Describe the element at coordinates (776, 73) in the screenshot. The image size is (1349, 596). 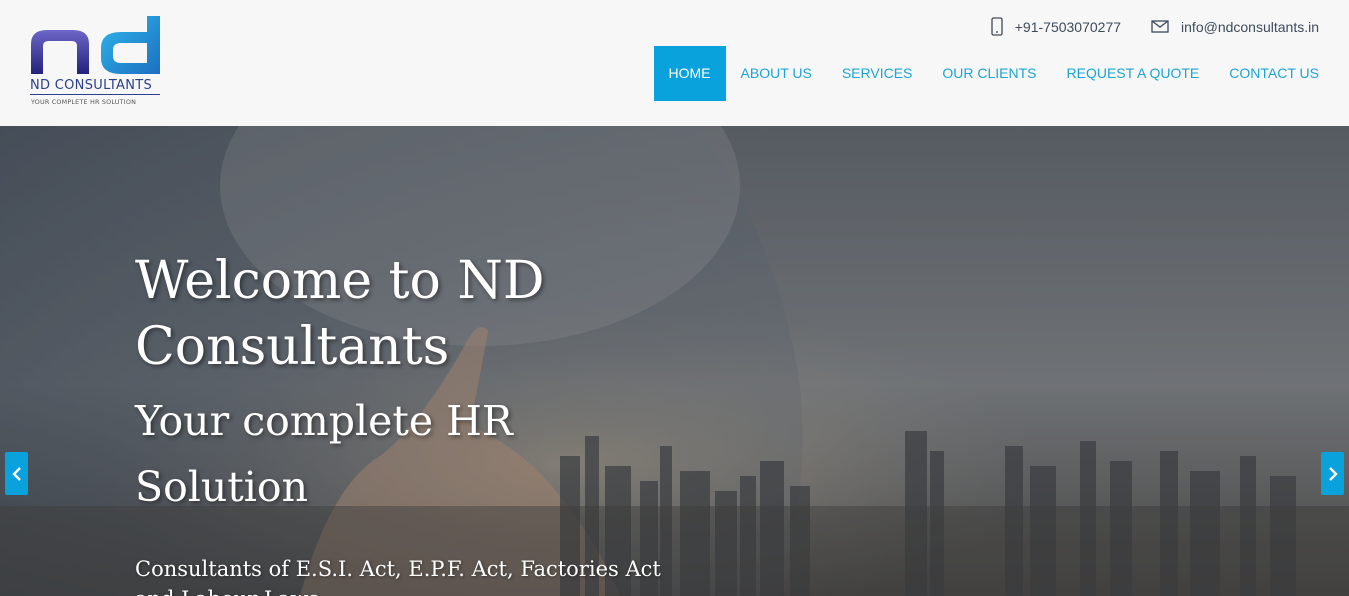
I see `nav-item-about-us: ABOUT US` at that location.